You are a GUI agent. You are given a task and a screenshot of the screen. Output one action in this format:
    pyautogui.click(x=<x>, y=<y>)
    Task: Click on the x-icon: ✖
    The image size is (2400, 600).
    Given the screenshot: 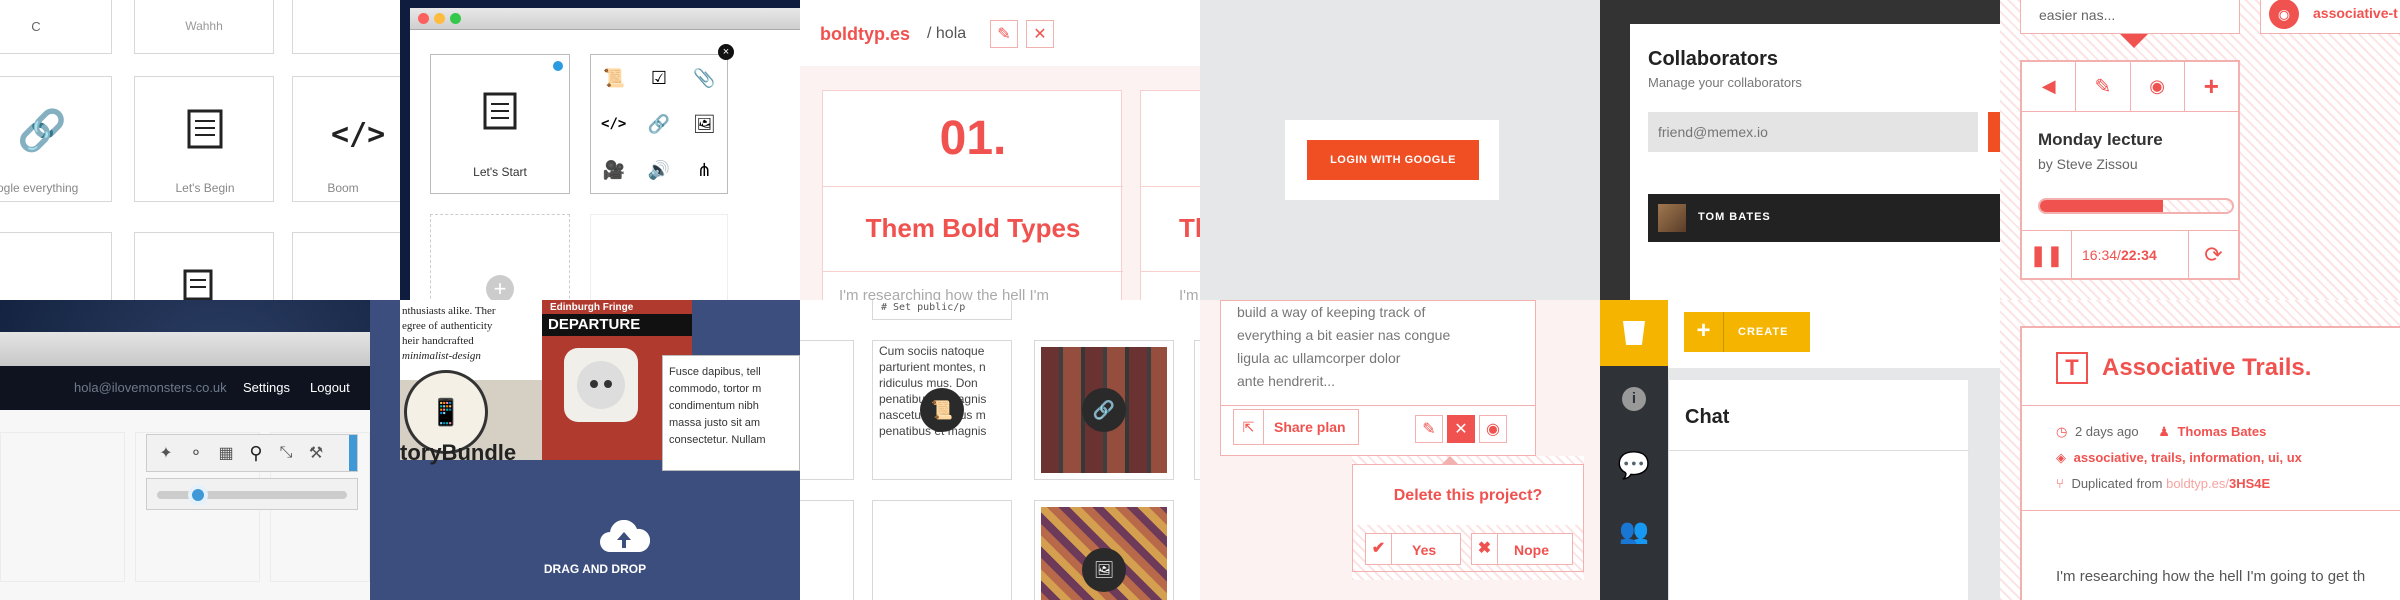 What is the action you would take?
    pyautogui.click(x=1485, y=549)
    